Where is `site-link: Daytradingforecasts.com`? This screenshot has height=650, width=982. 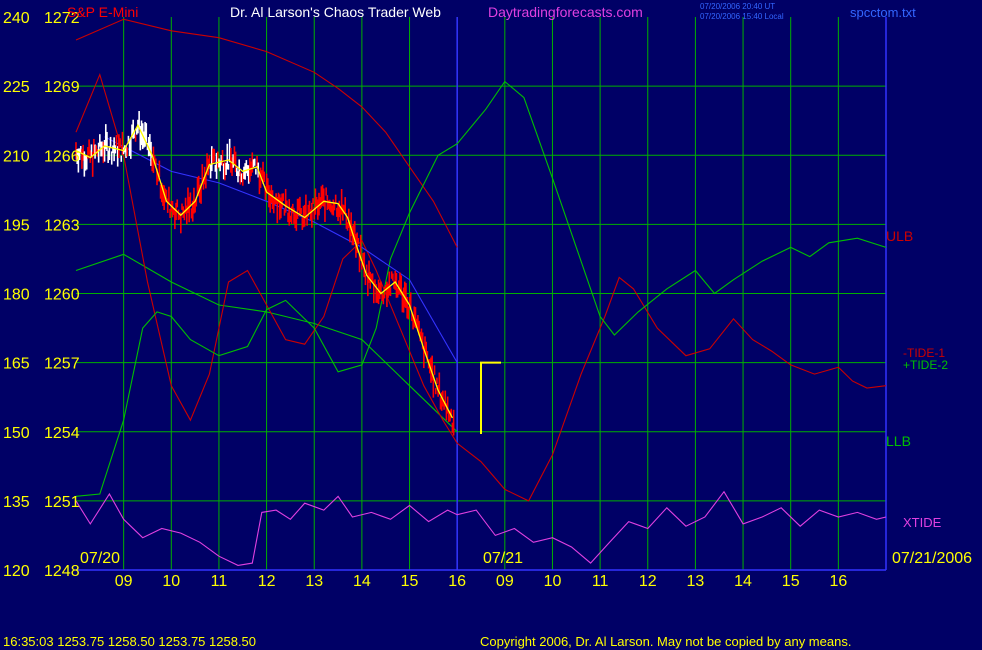
site-link: Daytradingforecasts.com is located at coordinates (565, 12).